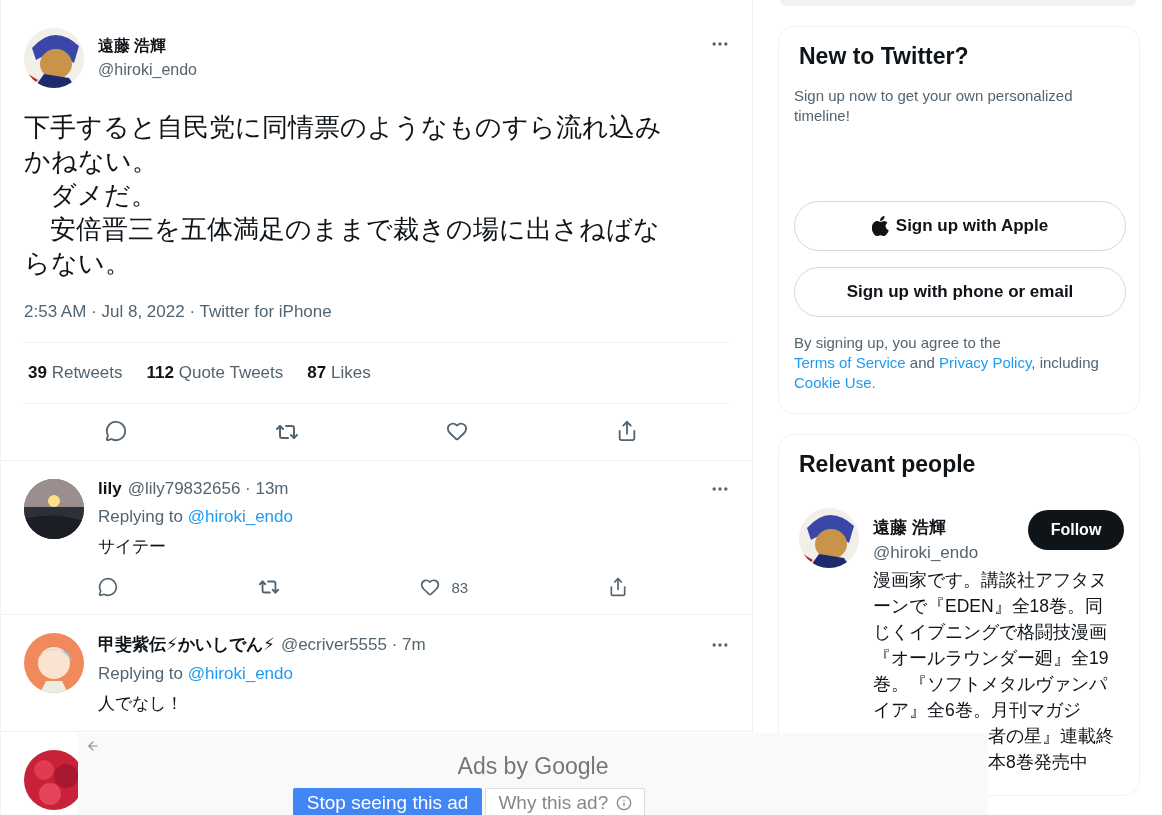 The height and width of the screenshot is (815, 1162). Describe the element at coordinates (926, 553) in the screenshot. I see `person-handle: @hiroki_endo` at that location.